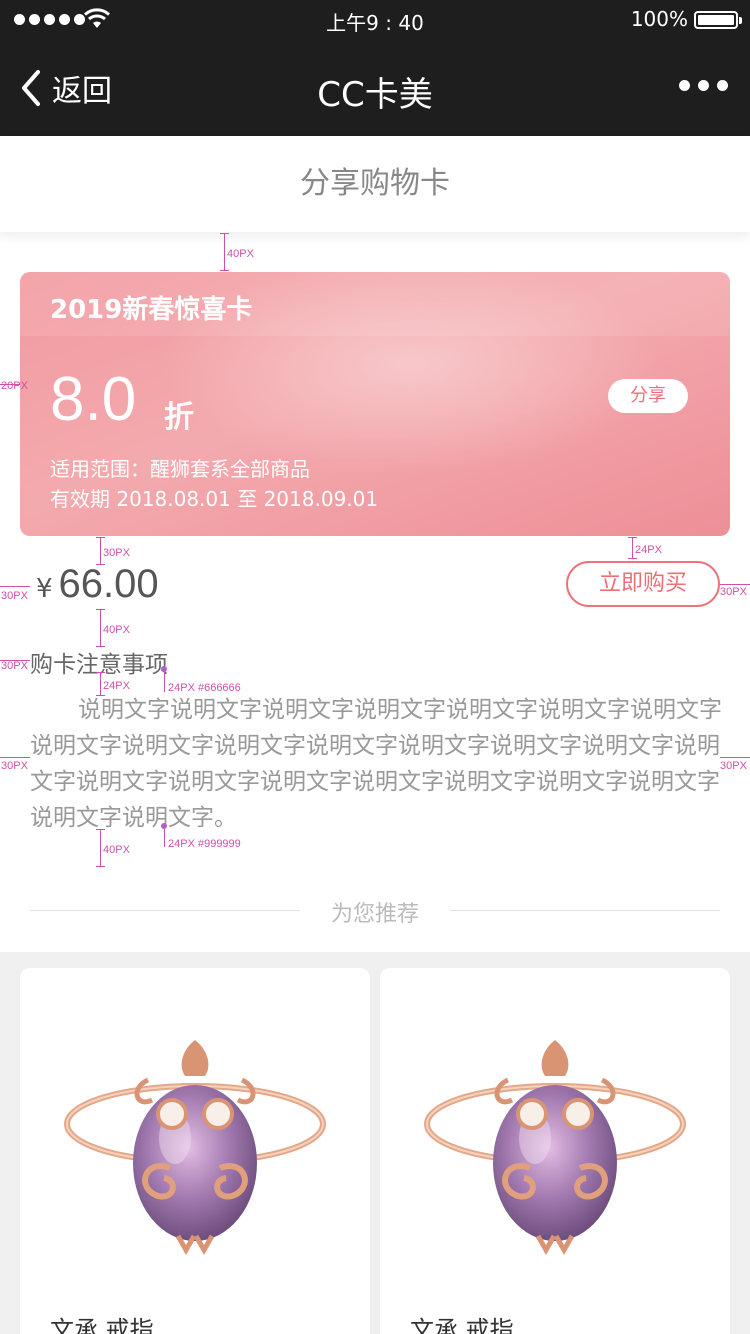  I want to click on card-scope: 适用范围：醒狮套系全部商品, so click(180, 469).